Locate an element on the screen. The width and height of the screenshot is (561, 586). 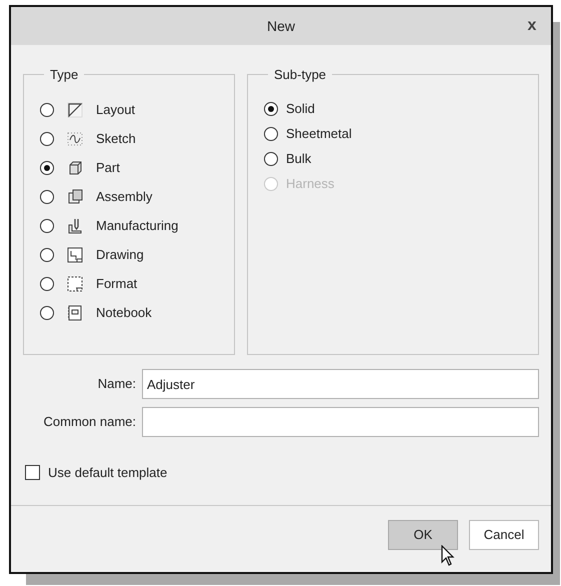
group-title: Type is located at coordinates (64, 75).